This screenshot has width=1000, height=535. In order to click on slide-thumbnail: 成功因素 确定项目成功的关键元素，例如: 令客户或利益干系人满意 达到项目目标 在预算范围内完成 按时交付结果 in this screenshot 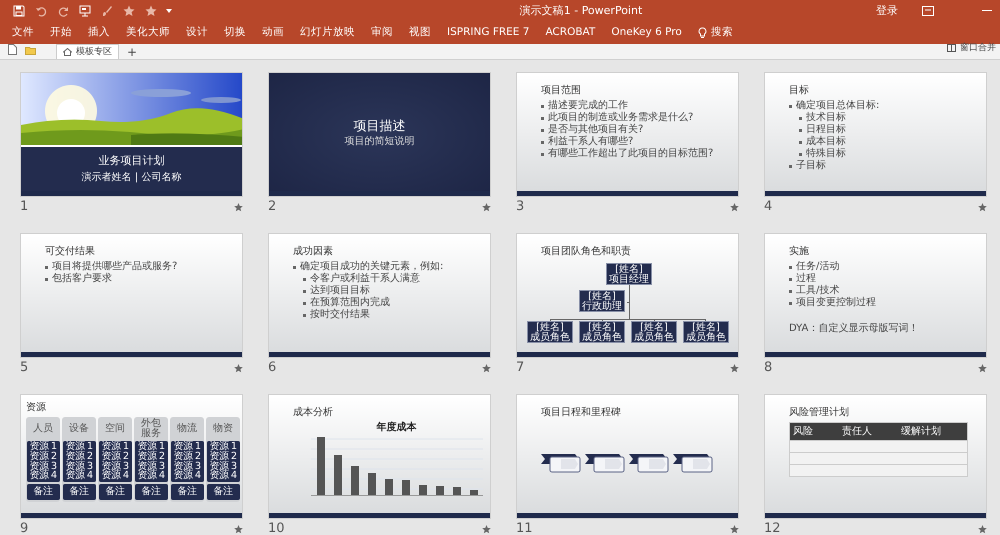, I will do `click(379, 295)`.